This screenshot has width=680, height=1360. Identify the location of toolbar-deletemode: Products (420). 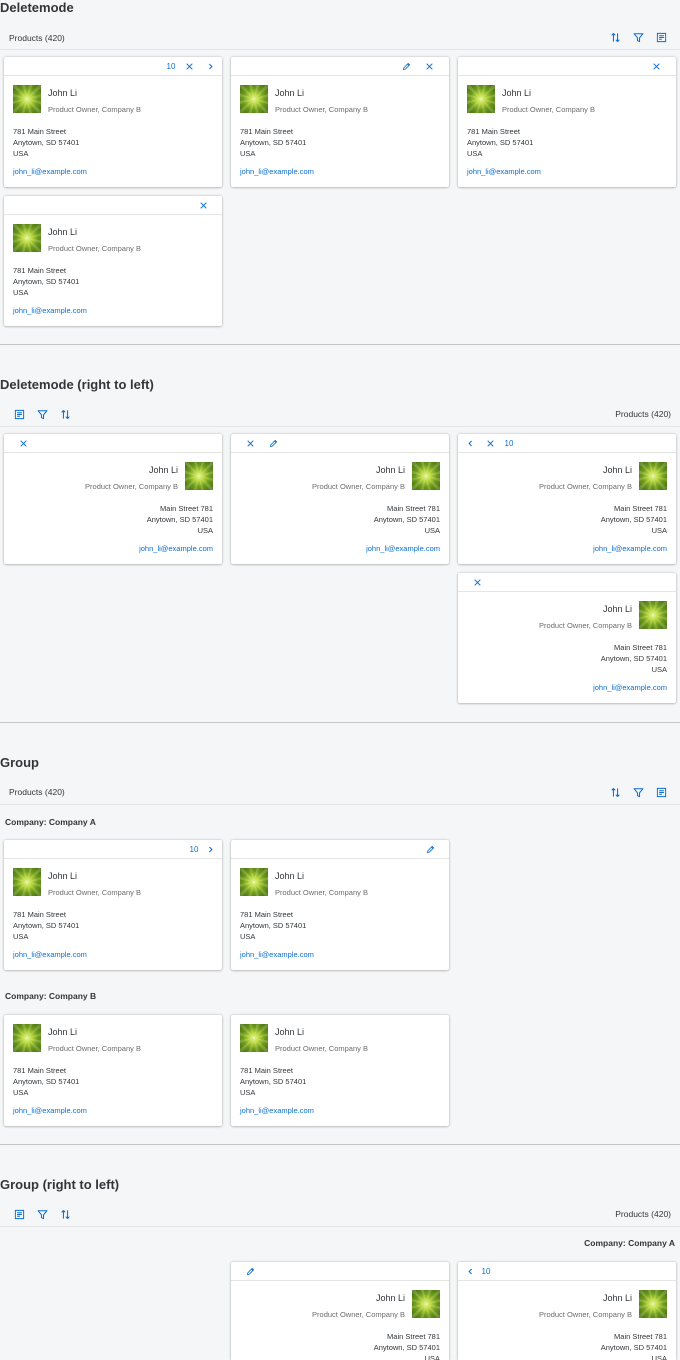
(340, 39).